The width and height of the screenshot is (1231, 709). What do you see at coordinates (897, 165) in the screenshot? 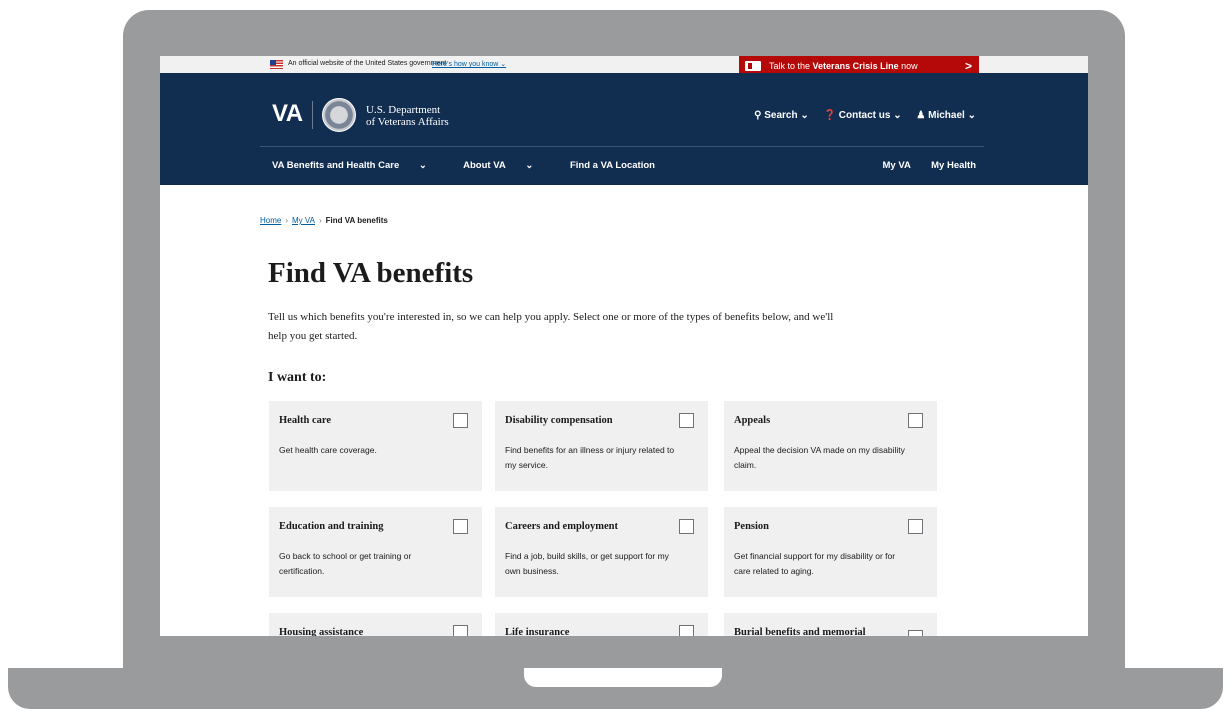
I see `nav-item-my-va: My VA` at bounding box center [897, 165].